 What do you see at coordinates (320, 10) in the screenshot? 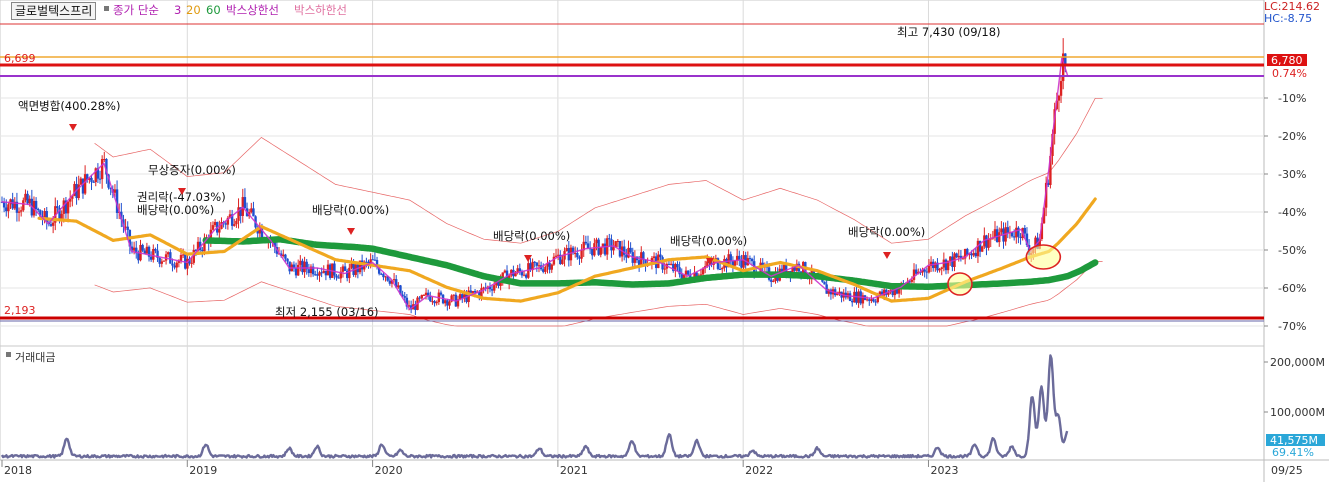
I see `box-lower-legend: 박스하한선` at bounding box center [320, 10].